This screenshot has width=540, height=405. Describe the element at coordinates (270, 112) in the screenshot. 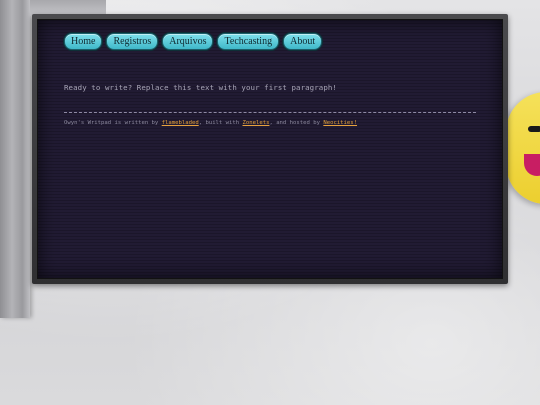

I see `footer-divider` at that location.